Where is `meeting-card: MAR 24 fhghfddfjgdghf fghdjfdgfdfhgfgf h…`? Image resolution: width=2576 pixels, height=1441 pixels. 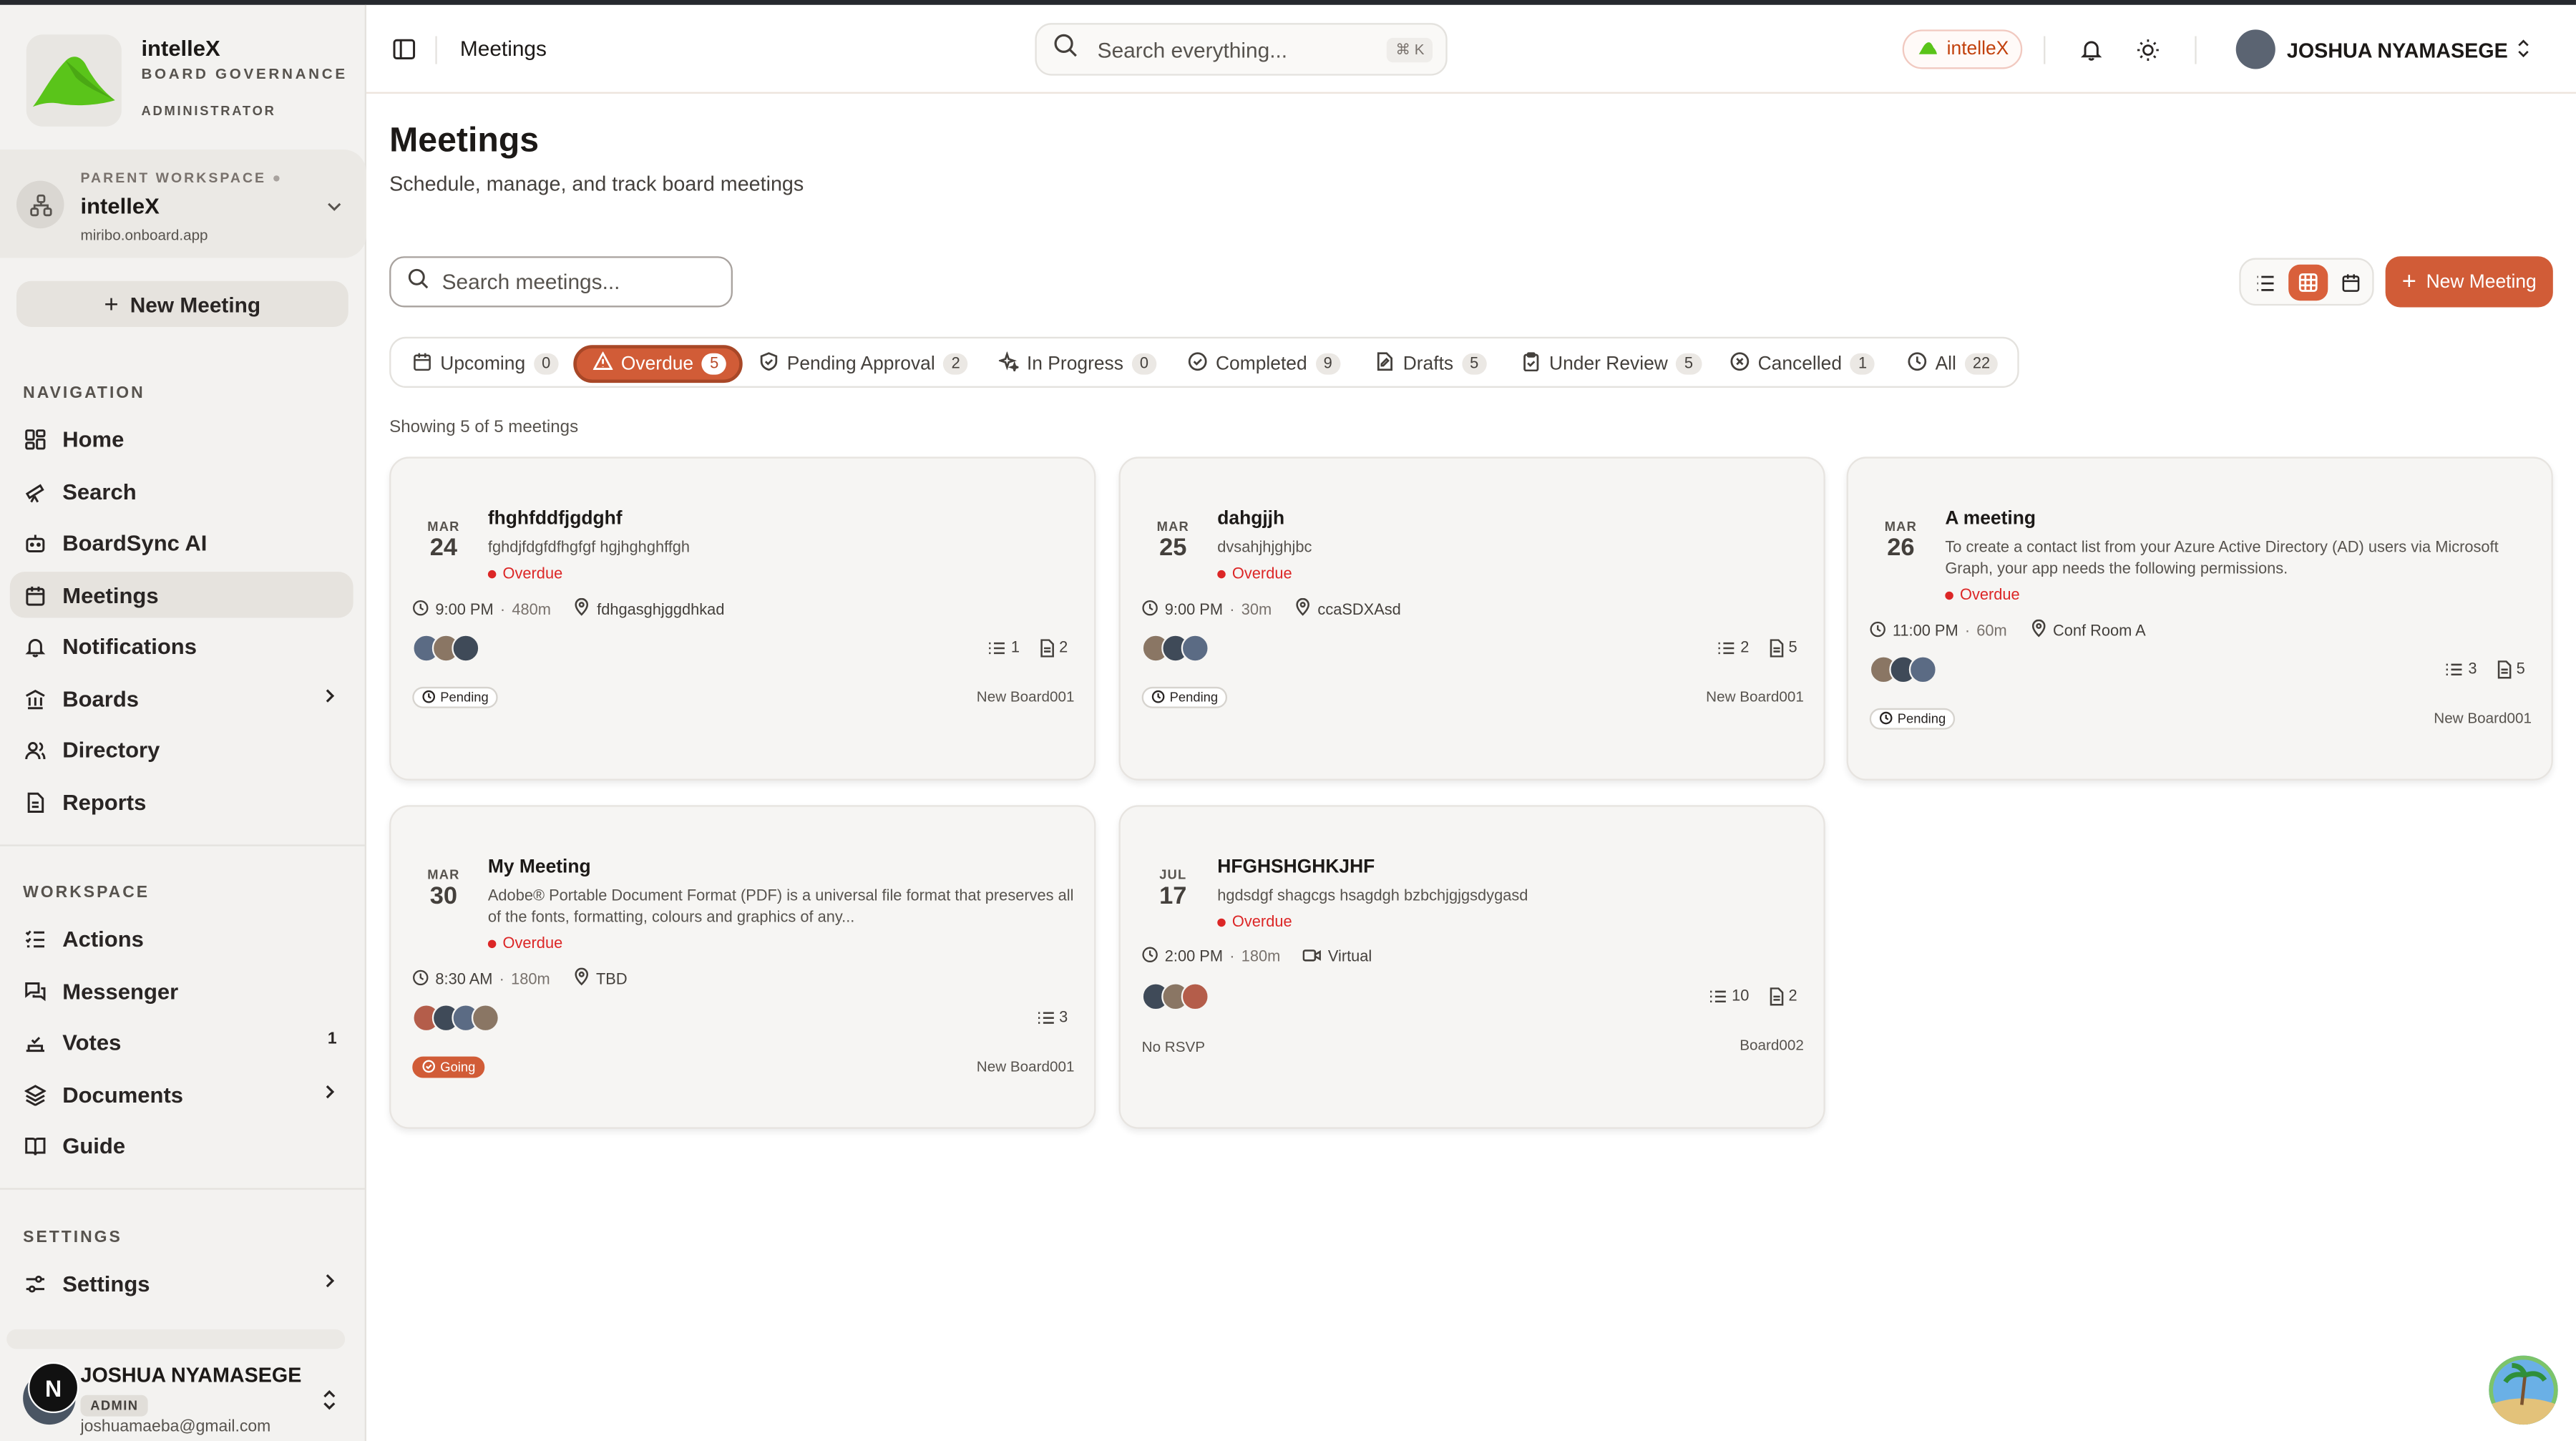 meeting-card: MAR 24 fhghfddfjgdghf fghdjfdgfdfhgfgf h… is located at coordinates (742, 618).